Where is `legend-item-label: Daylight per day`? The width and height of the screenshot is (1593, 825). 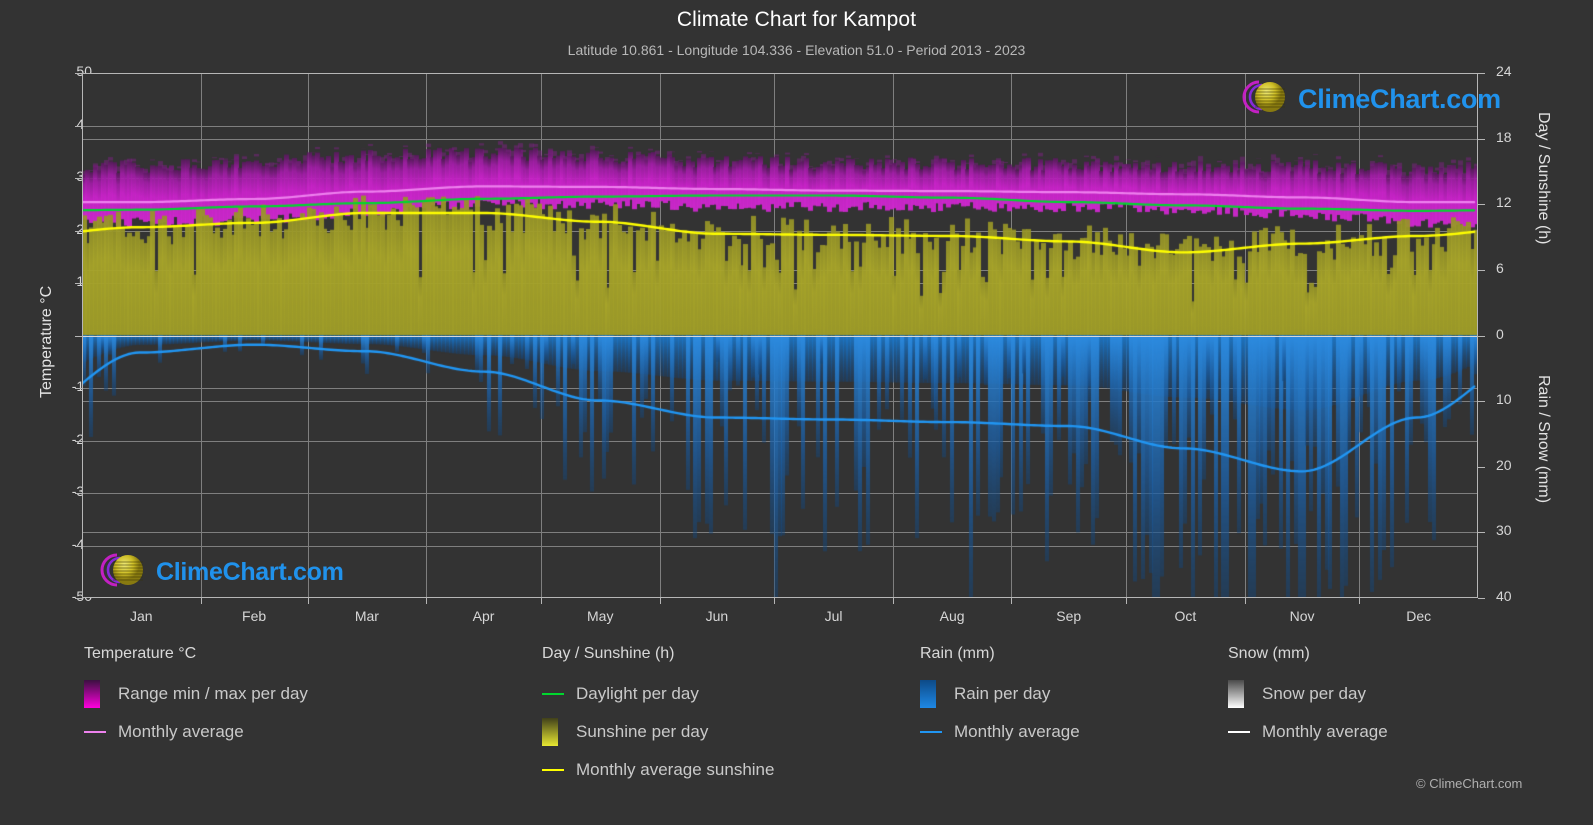 legend-item-label: Daylight per day is located at coordinates (637, 693).